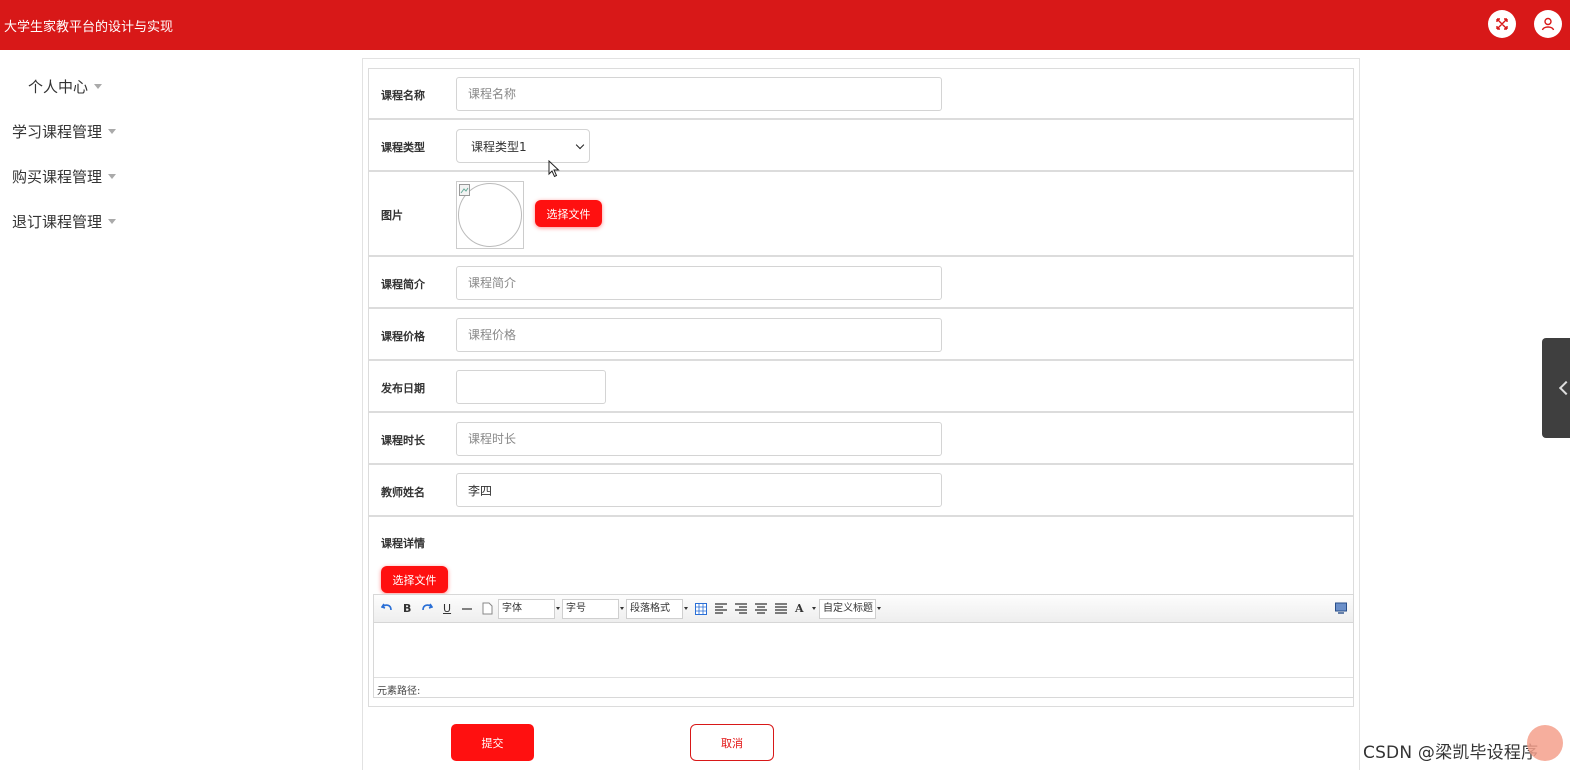 This screenshot has height=770, width=1570. What do you see at coordinates (57, 177) in the screenshot?
I see `sidebar-item-label: 购买课程管理` at bounding box center [57, 177].